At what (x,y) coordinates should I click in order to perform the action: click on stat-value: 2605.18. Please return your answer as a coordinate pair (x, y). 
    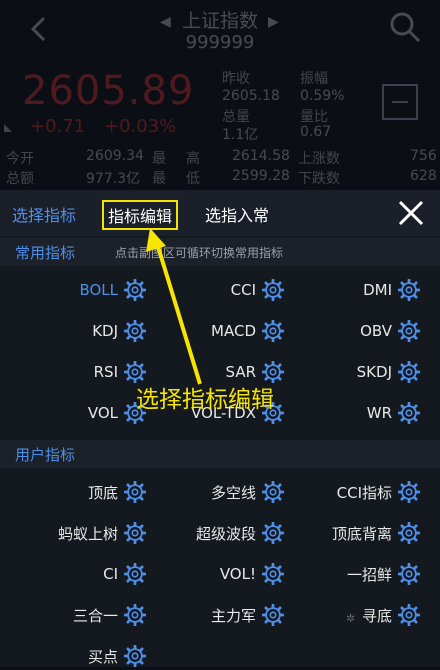
    Looking at the image, I should click on (251, 96).